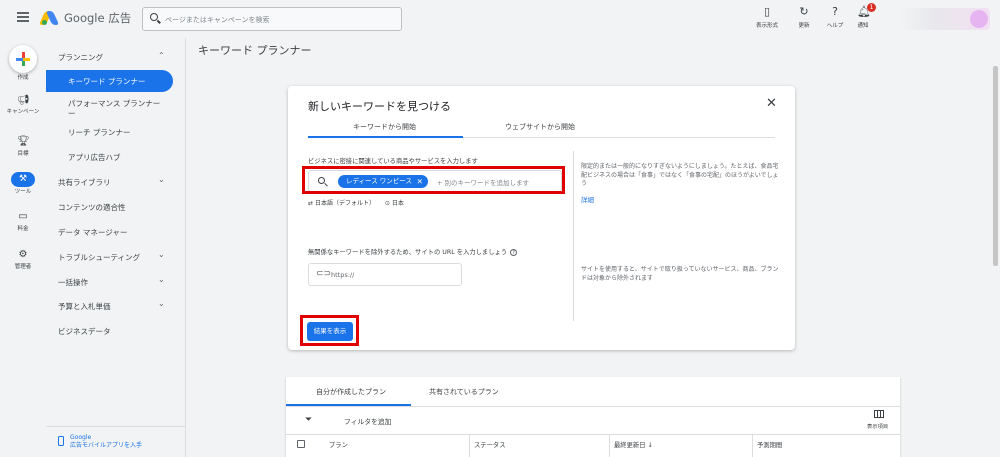 This screenshot has width=1000, height=457. I want to click on appearance-icon: ▯, so click(767, 11).